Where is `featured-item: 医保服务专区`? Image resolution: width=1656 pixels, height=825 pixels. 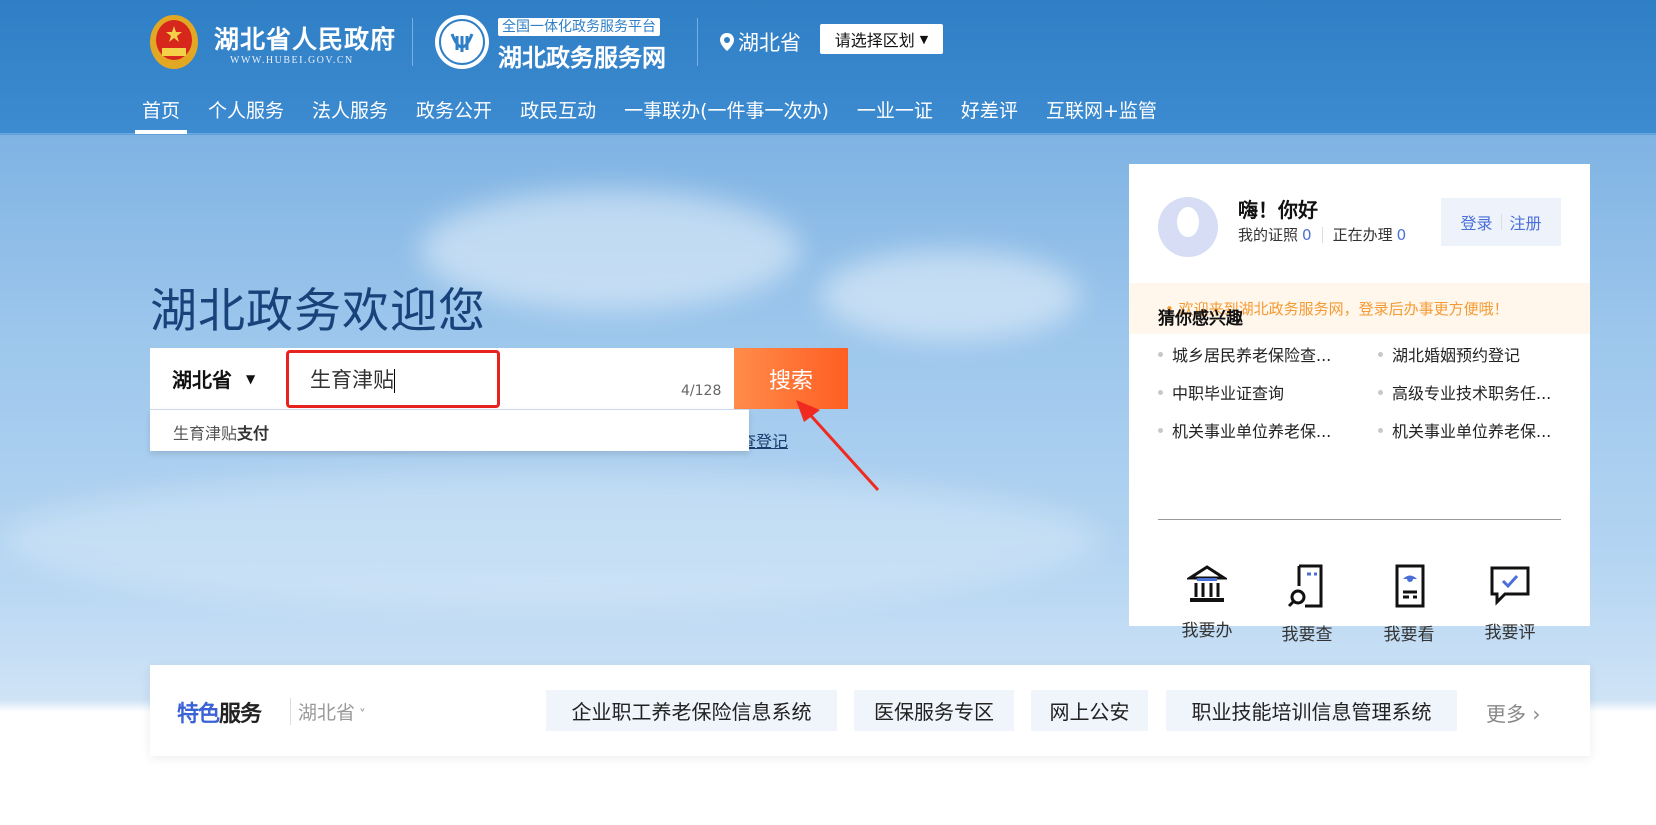
featured-item: 医保服务专区 is located at coordinates (934, 710).